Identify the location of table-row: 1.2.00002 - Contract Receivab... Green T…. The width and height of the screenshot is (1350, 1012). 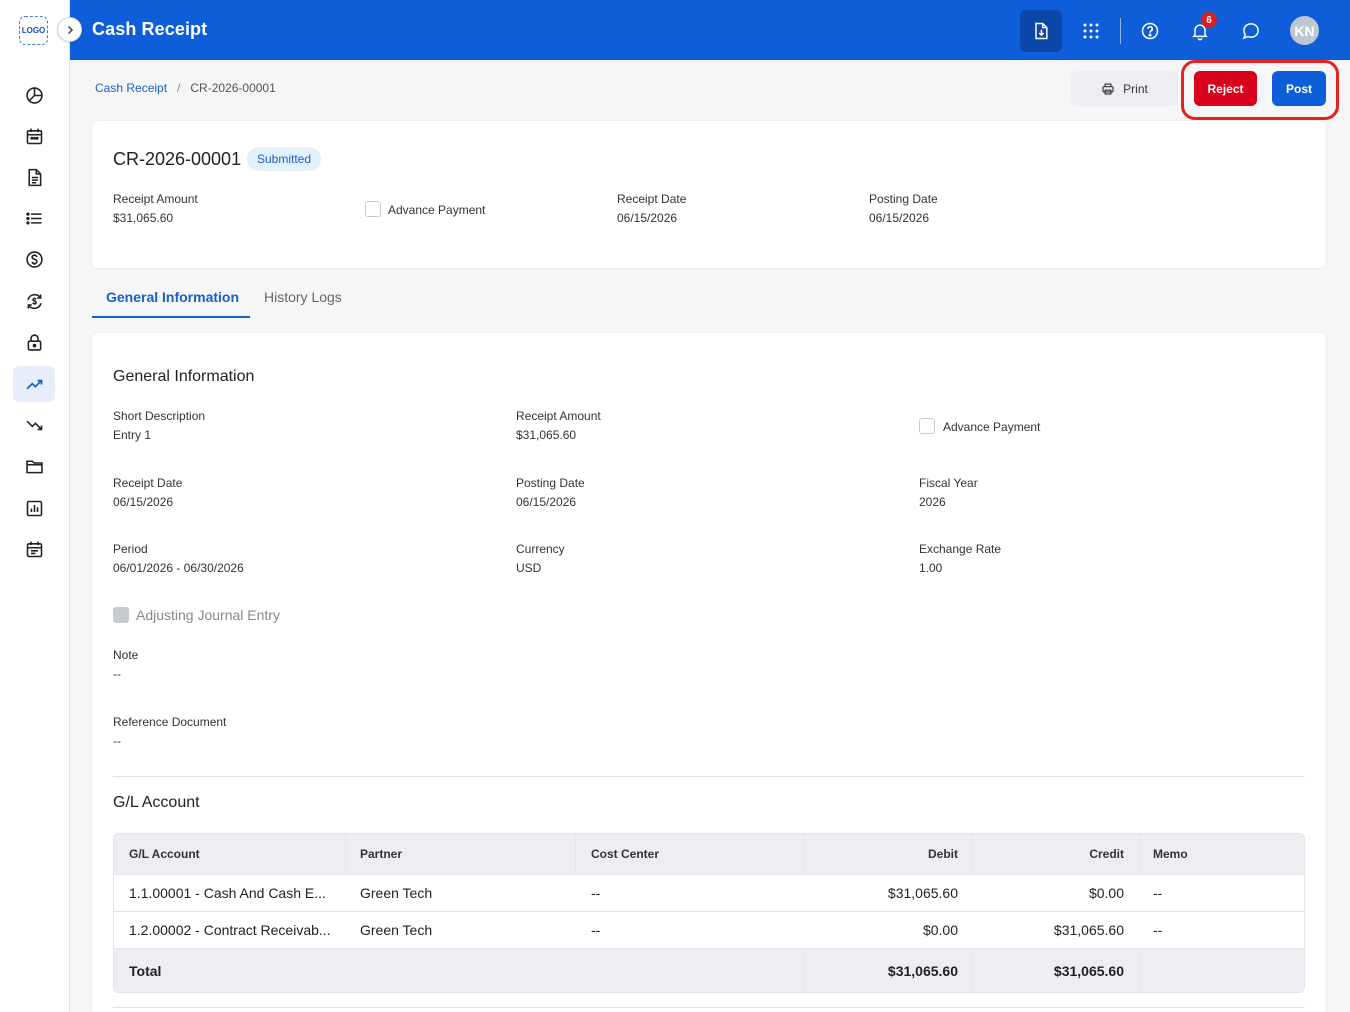
(709, 930).